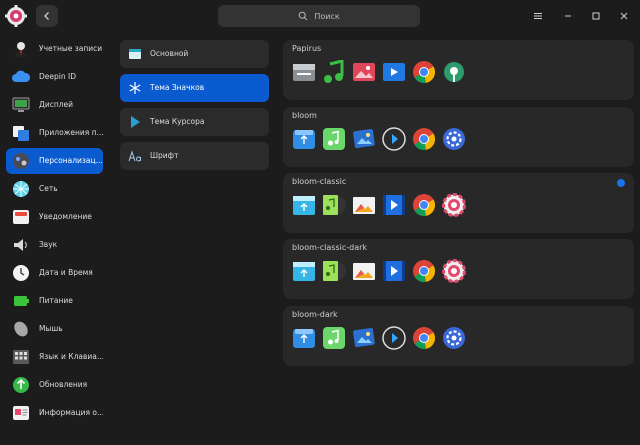  Describe the element at coordinates (315, 314) in the screenshot. I see `theme-name: bloom-dark` at that location.